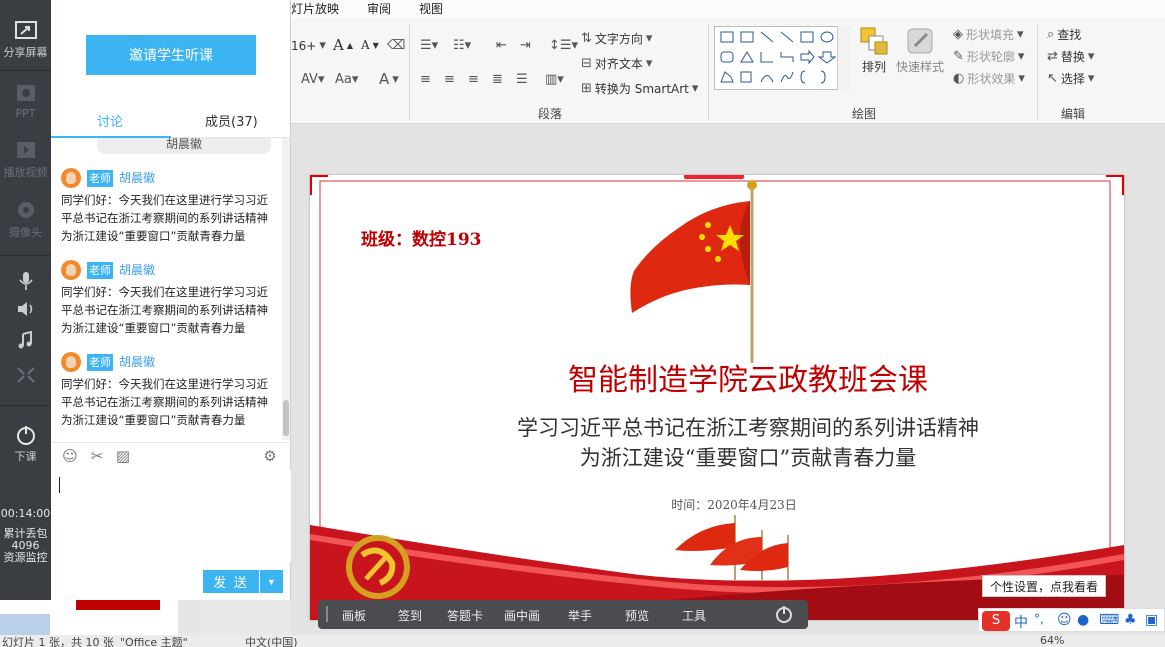  What do you see at coordinates (286, 418) in the screenshot?
I see `scroll-thumb` at bounding box center [286, 418].